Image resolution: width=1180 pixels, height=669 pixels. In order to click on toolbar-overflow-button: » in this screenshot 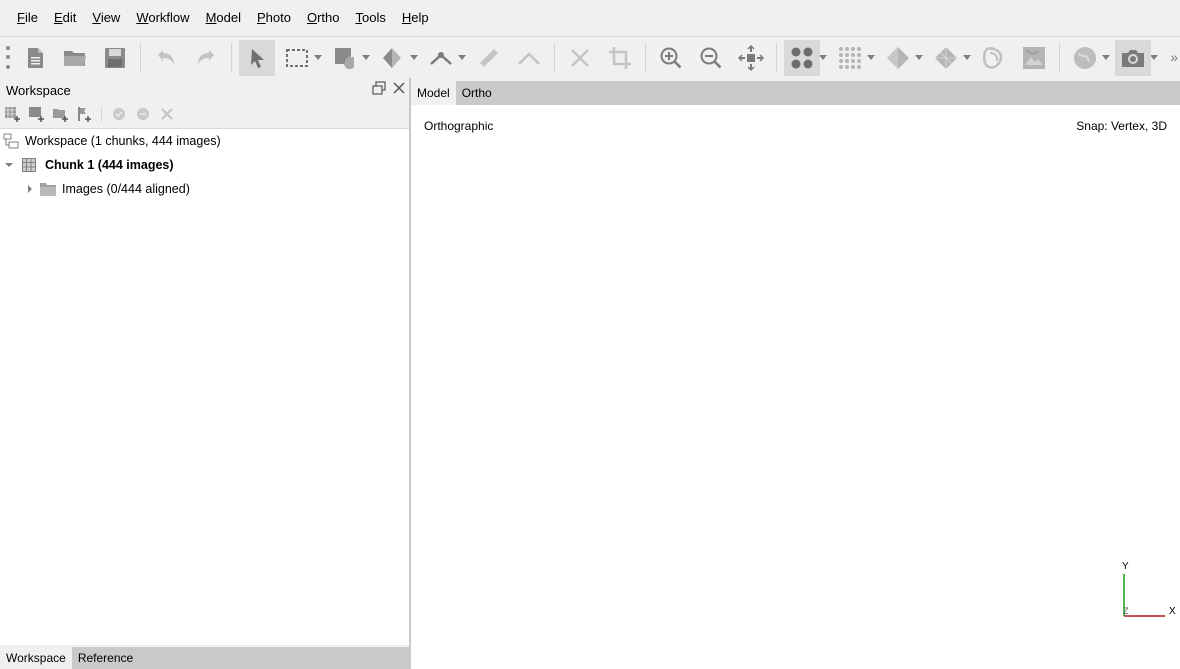, I will do `click(1174, 57)`.